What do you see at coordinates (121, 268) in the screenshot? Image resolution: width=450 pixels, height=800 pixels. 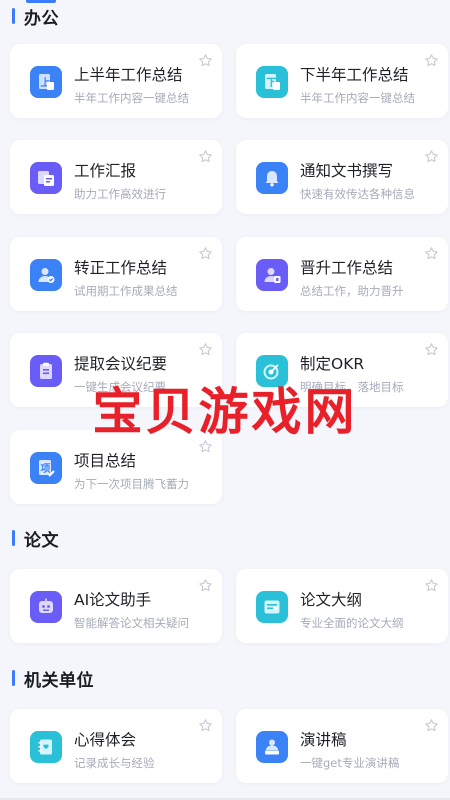 I see `card-title: 转正工作总结` at bounding box center [121, 268].